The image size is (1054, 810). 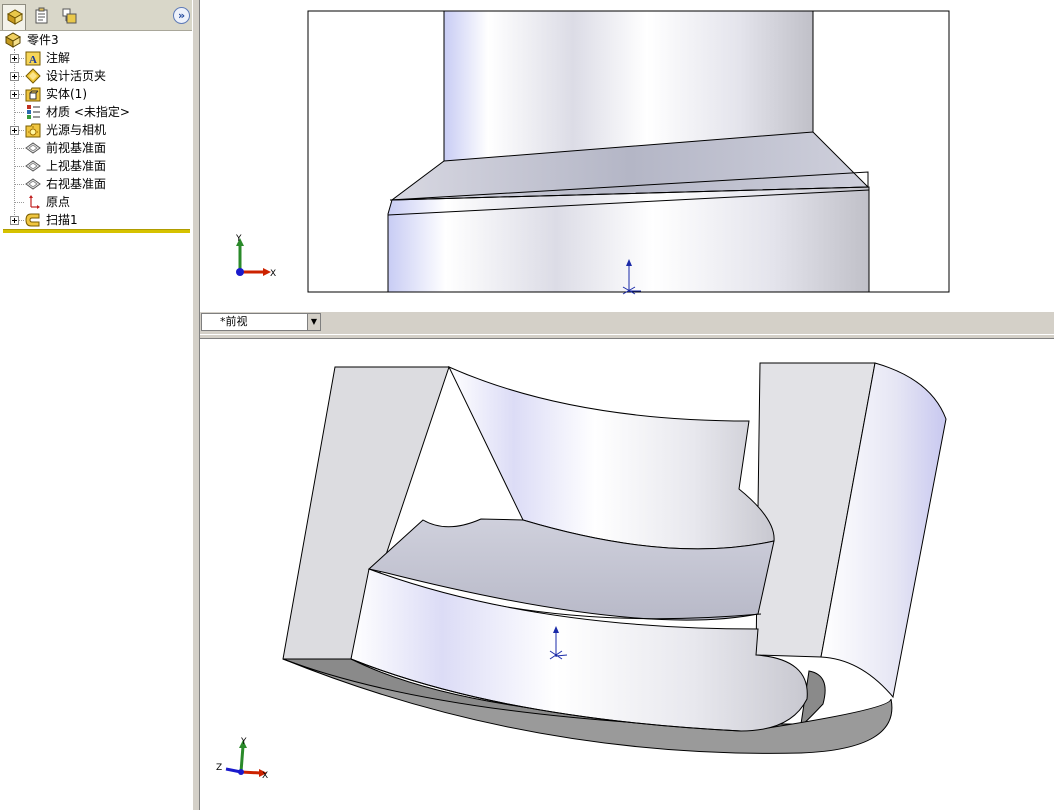 What do you see at coordinates (33, 112) in the screenshot?
I see `material-icon` at bounding box center [33, 112].